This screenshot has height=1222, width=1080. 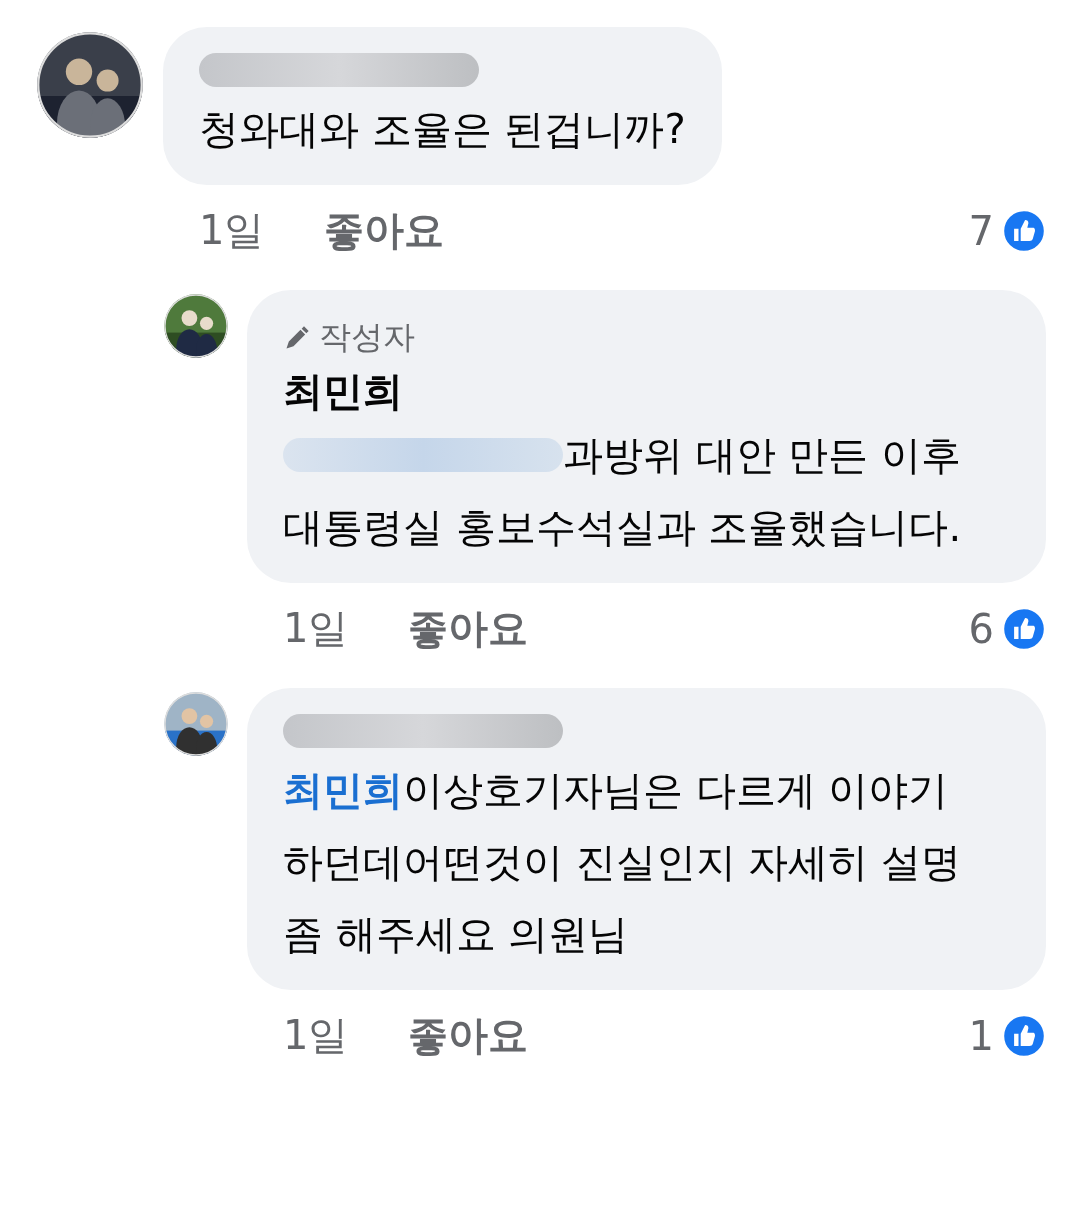 What do you see at coordinates (981, 1035) in the screenshot?
I see `like-count: 1` at bounding box center [981, 1035].